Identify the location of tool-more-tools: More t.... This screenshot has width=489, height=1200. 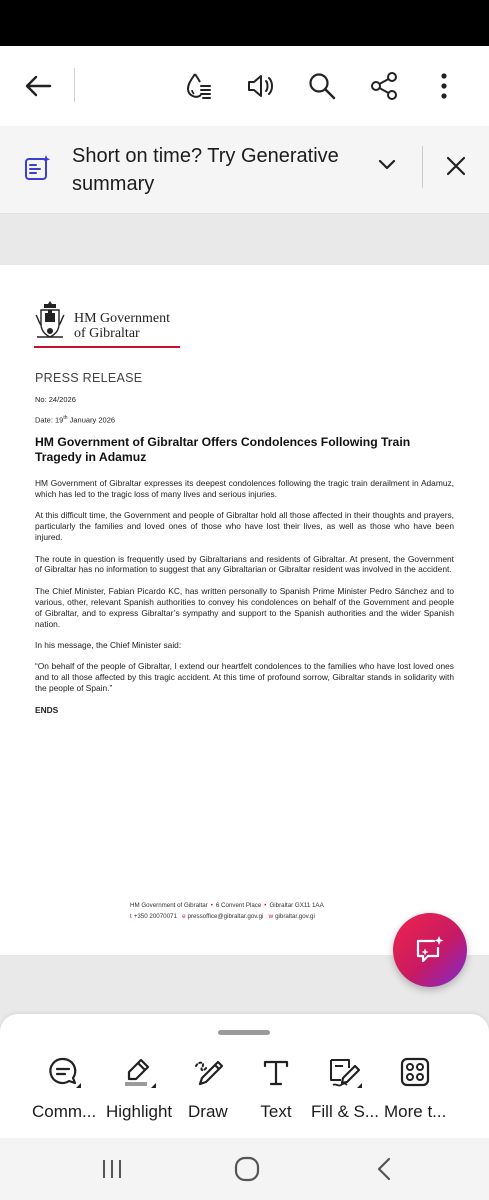
(415, 1094).